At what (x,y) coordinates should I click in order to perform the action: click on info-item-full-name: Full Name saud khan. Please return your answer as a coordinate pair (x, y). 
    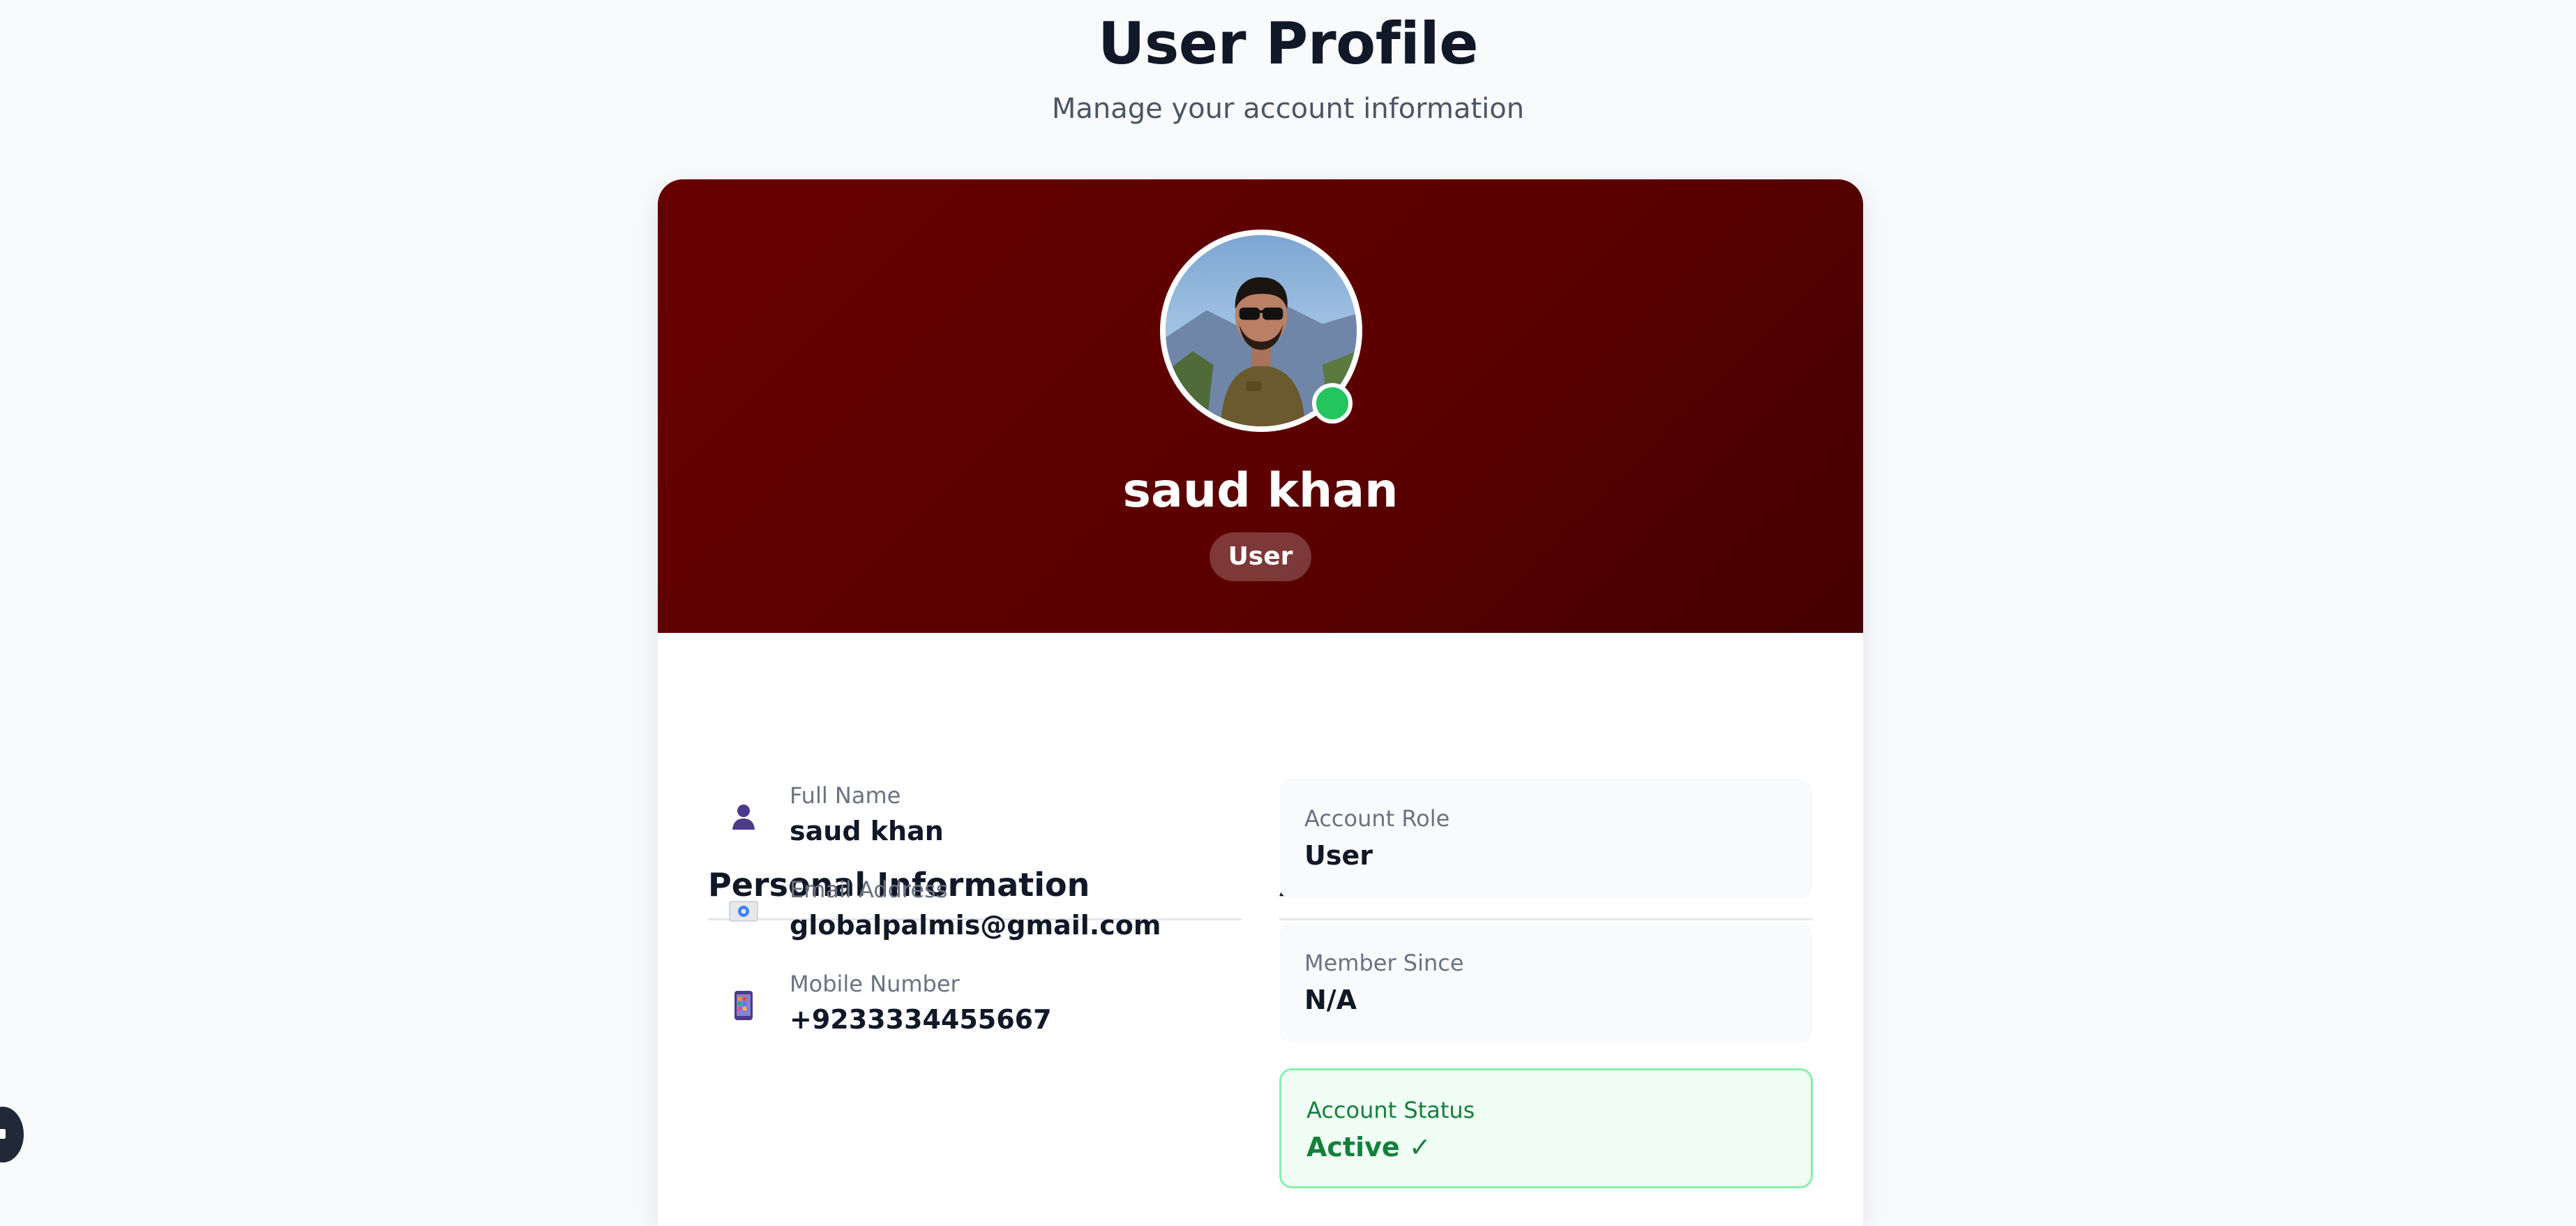
    Looking at the image, I should click on (951, 818).